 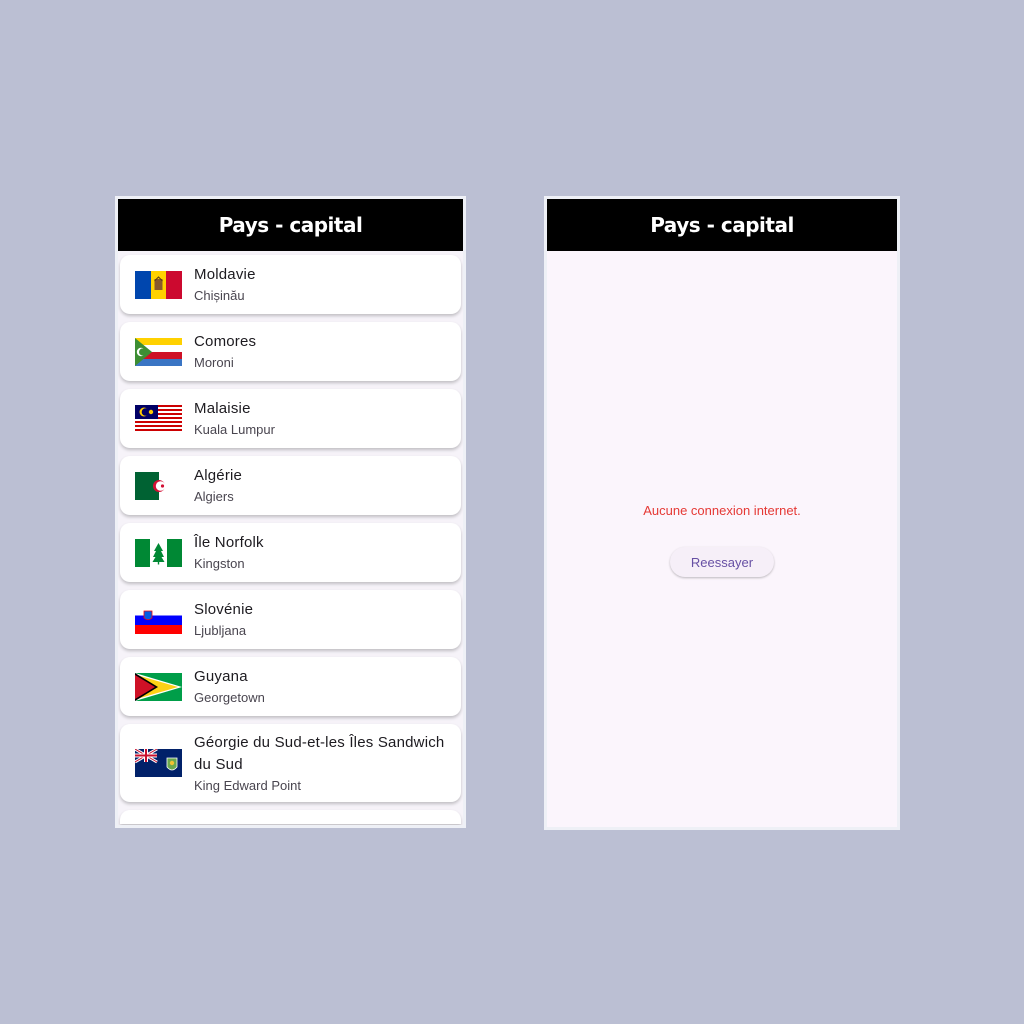 What do you see at coordinates (224, 609) in the screenshot?
I see `country-name: Slovénie` at bounding box center [224, 609].